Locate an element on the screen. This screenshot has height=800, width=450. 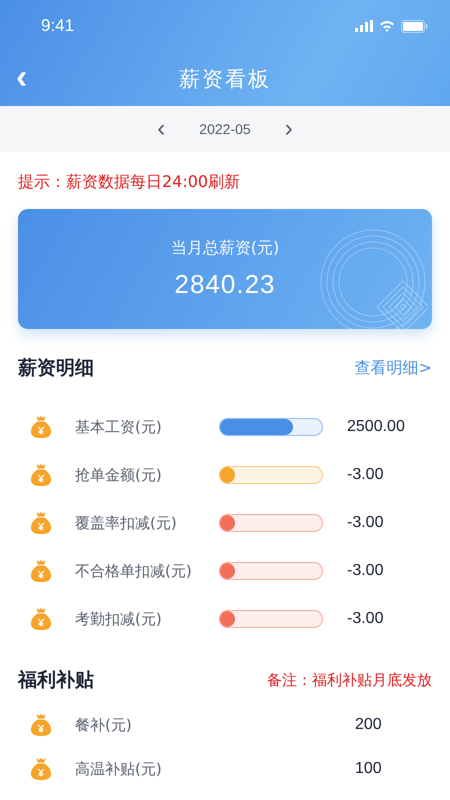
item-label: 覆盖率扣减(元) is located at coordinates (126, 523).